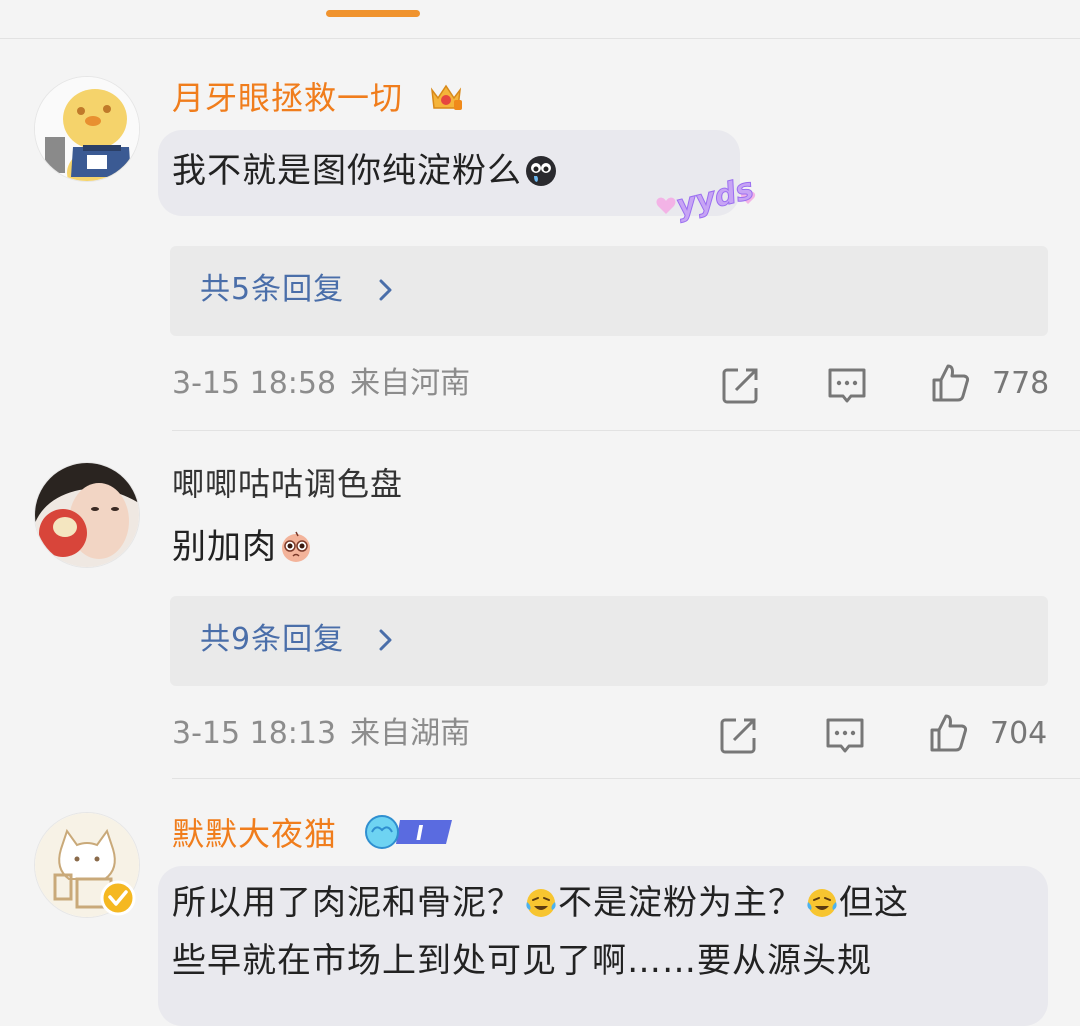 The image size is (1080, 1026). What do you see at coordinates (347, 903) in the screenshot?
I see `comment-text-segment: 所以用了肉泥和骨泥？` at bounding box center [347, 903].